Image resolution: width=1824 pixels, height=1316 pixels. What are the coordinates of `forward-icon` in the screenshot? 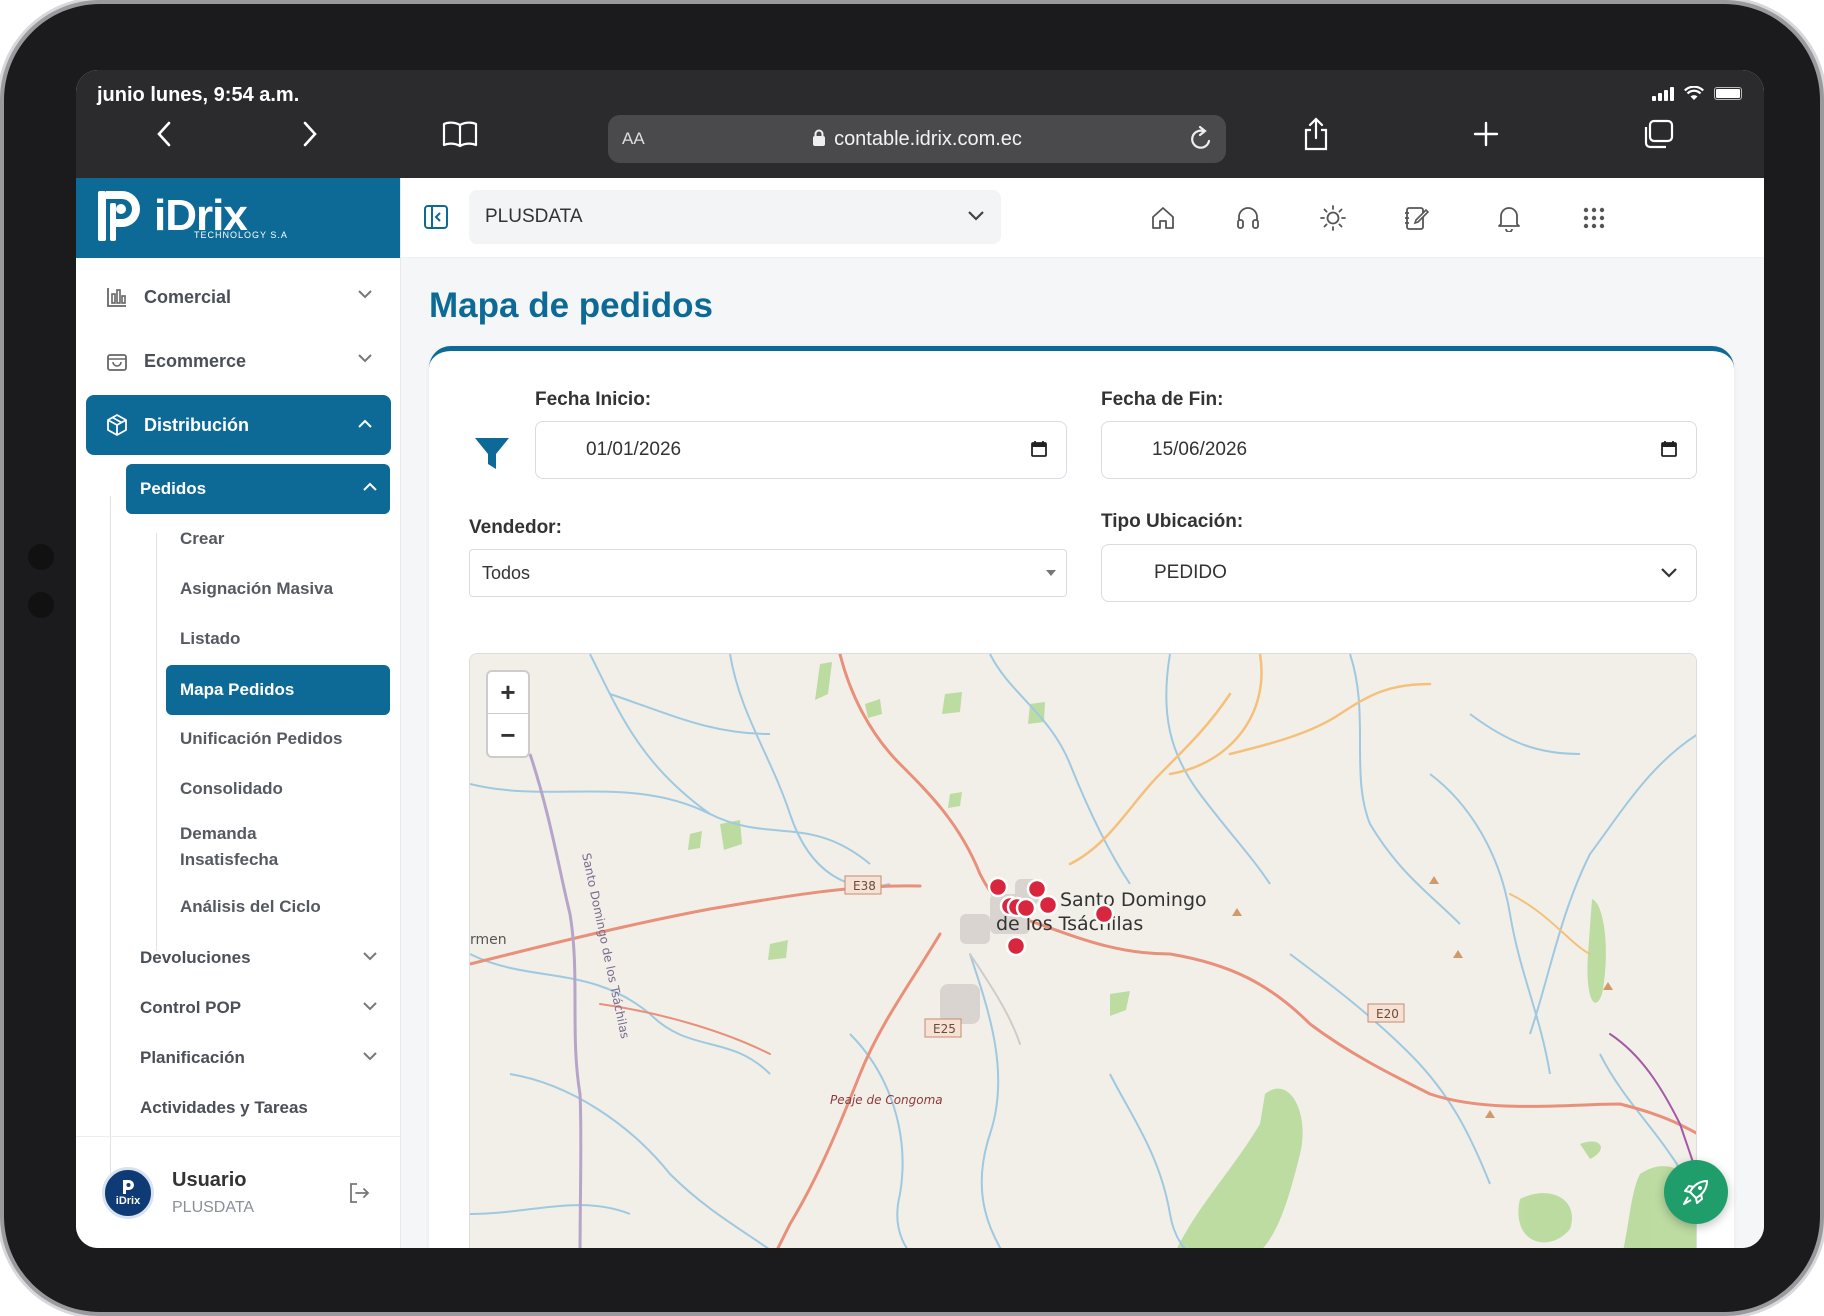 It's located at (310, 134).